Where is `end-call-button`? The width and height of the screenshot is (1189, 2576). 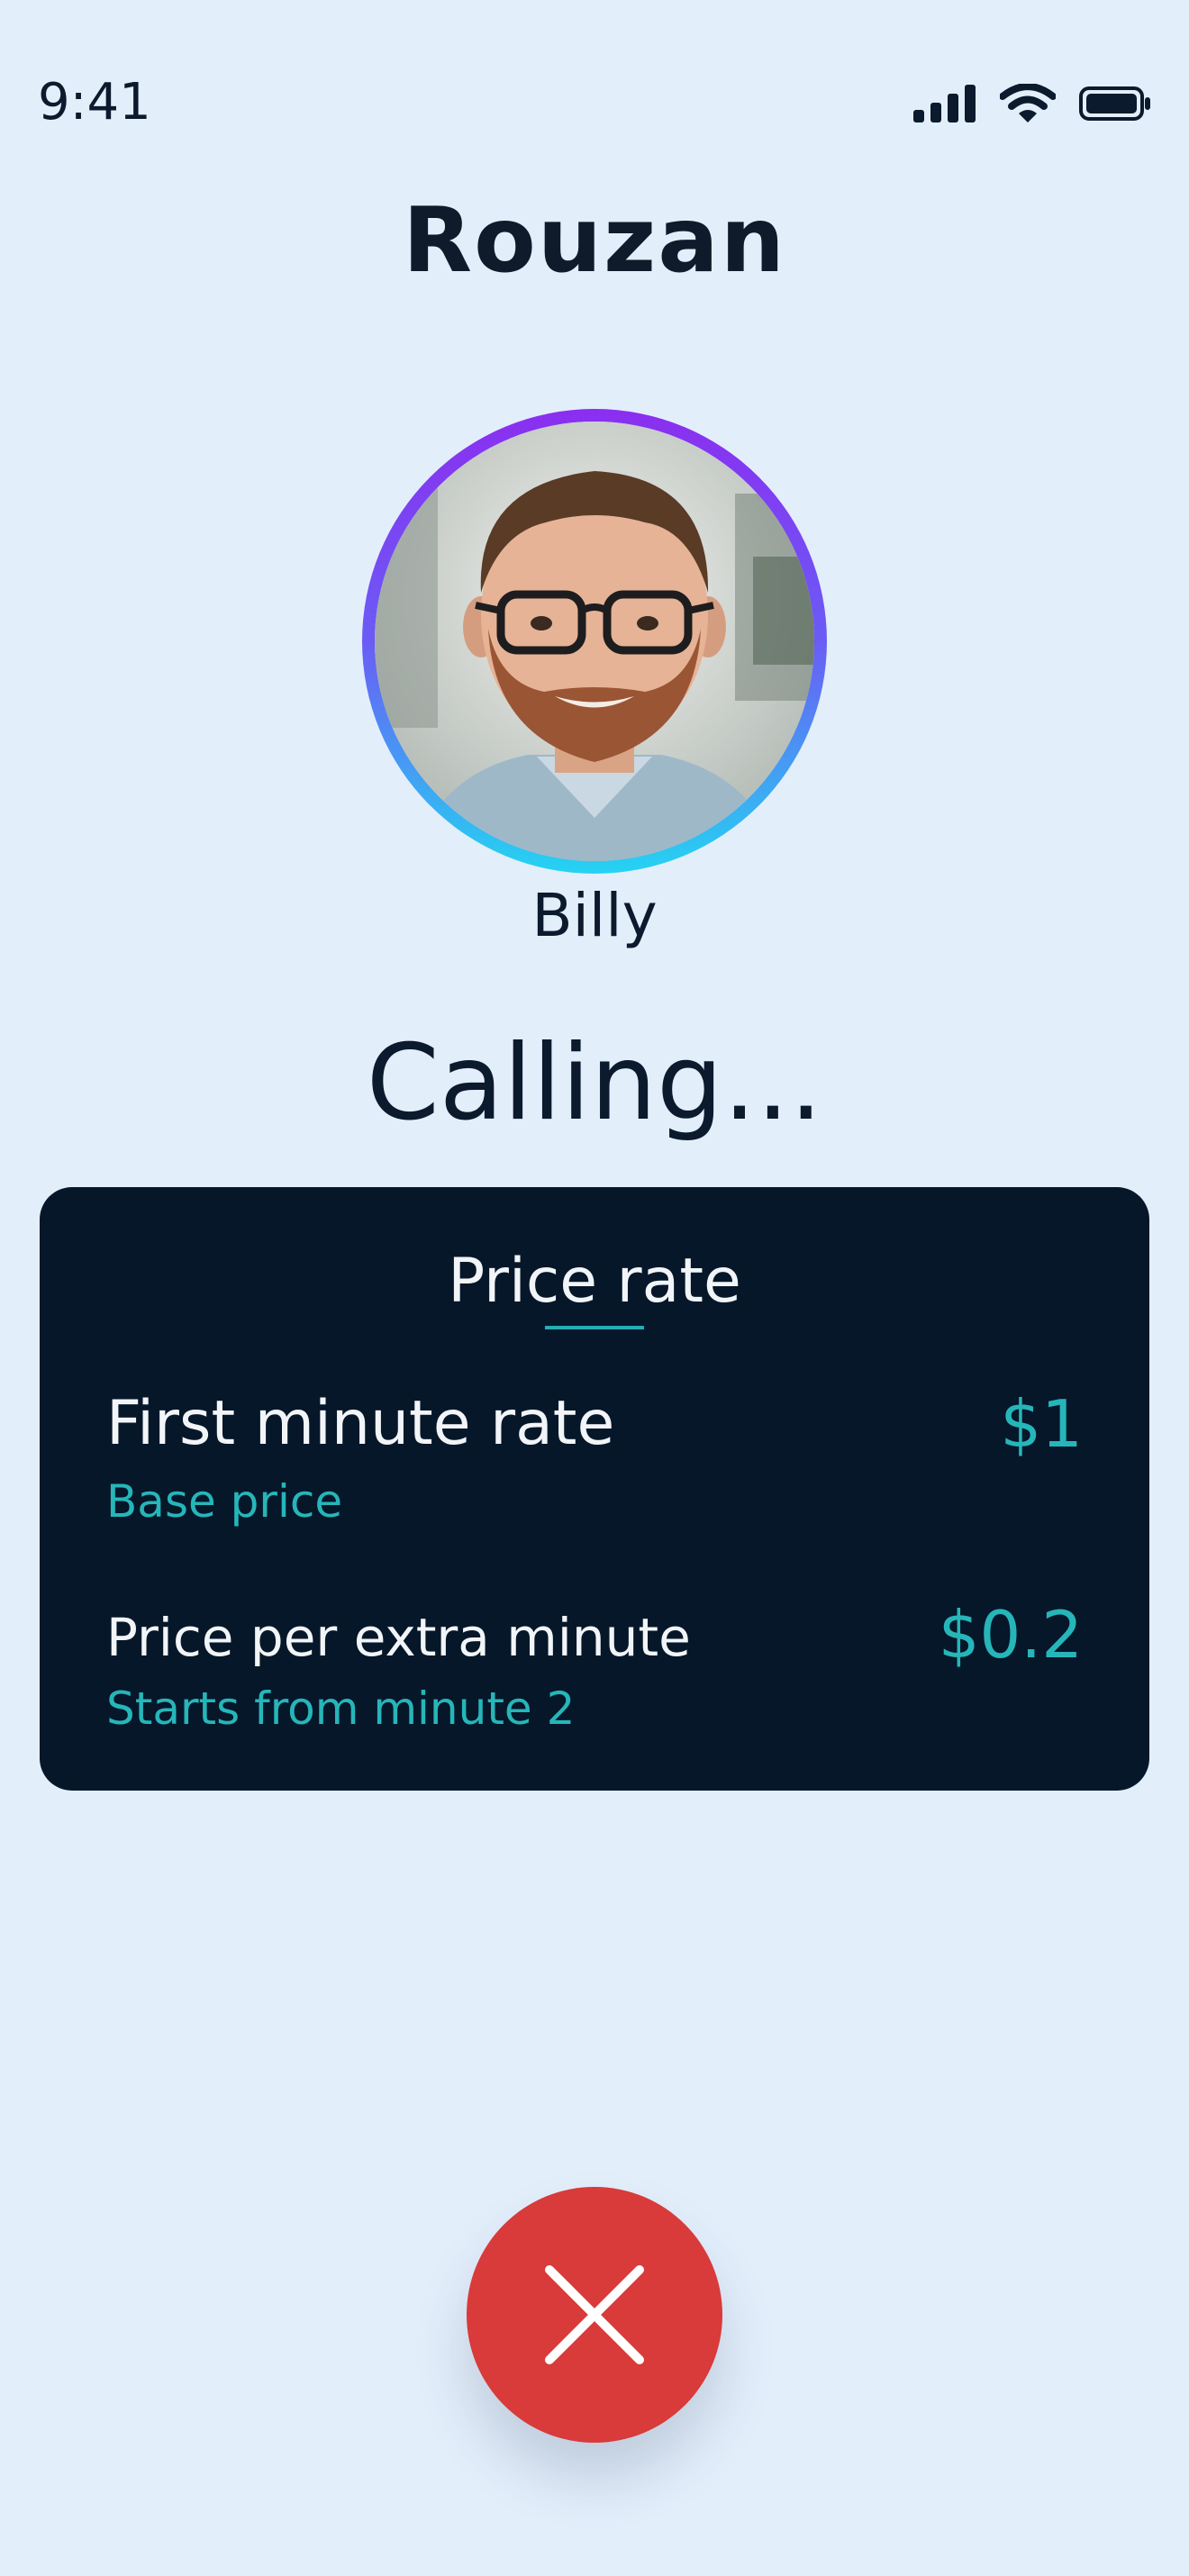
end-call-button is located at coordinates (594, 2315).